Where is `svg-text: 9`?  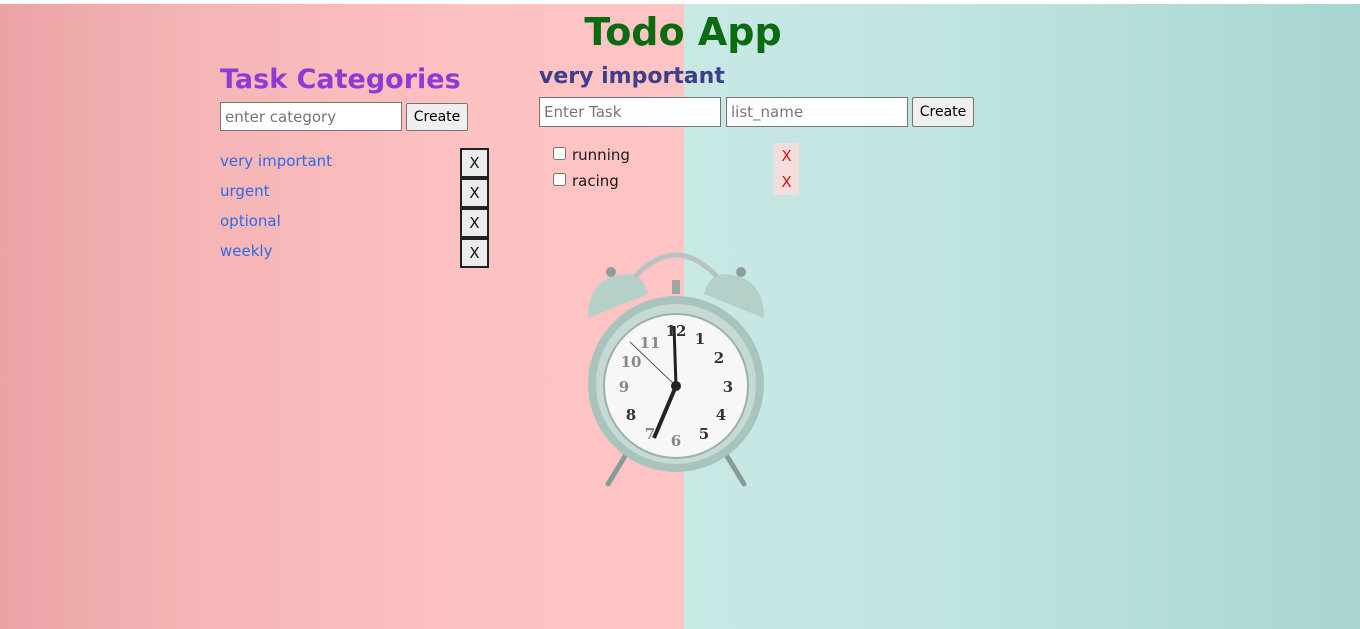 svg-text: 9 is located at coordinates (624, 387).